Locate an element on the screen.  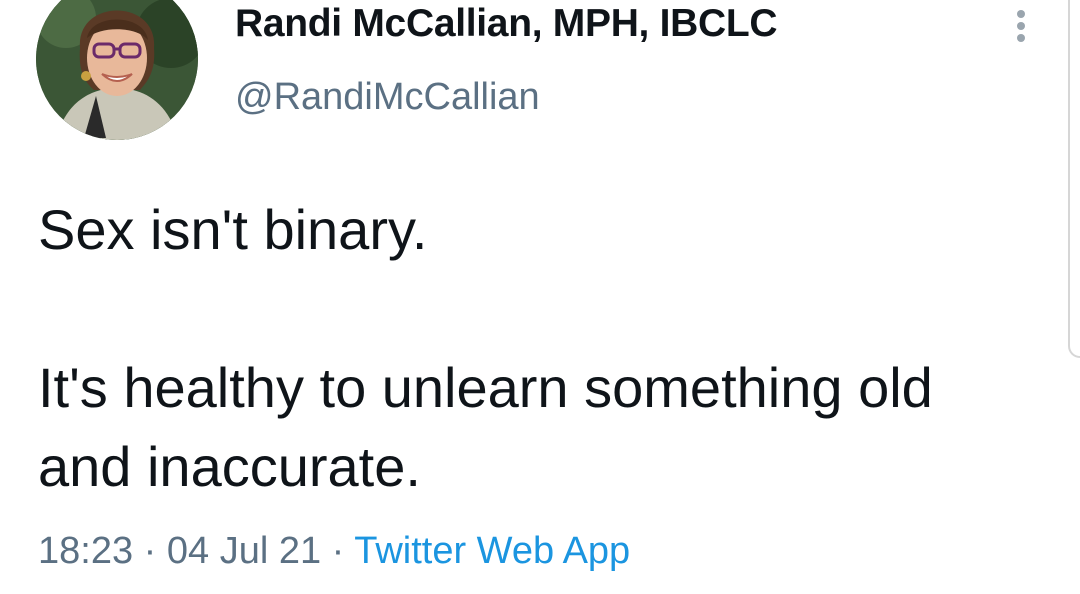
avatar is located at coordinates (117, 70).